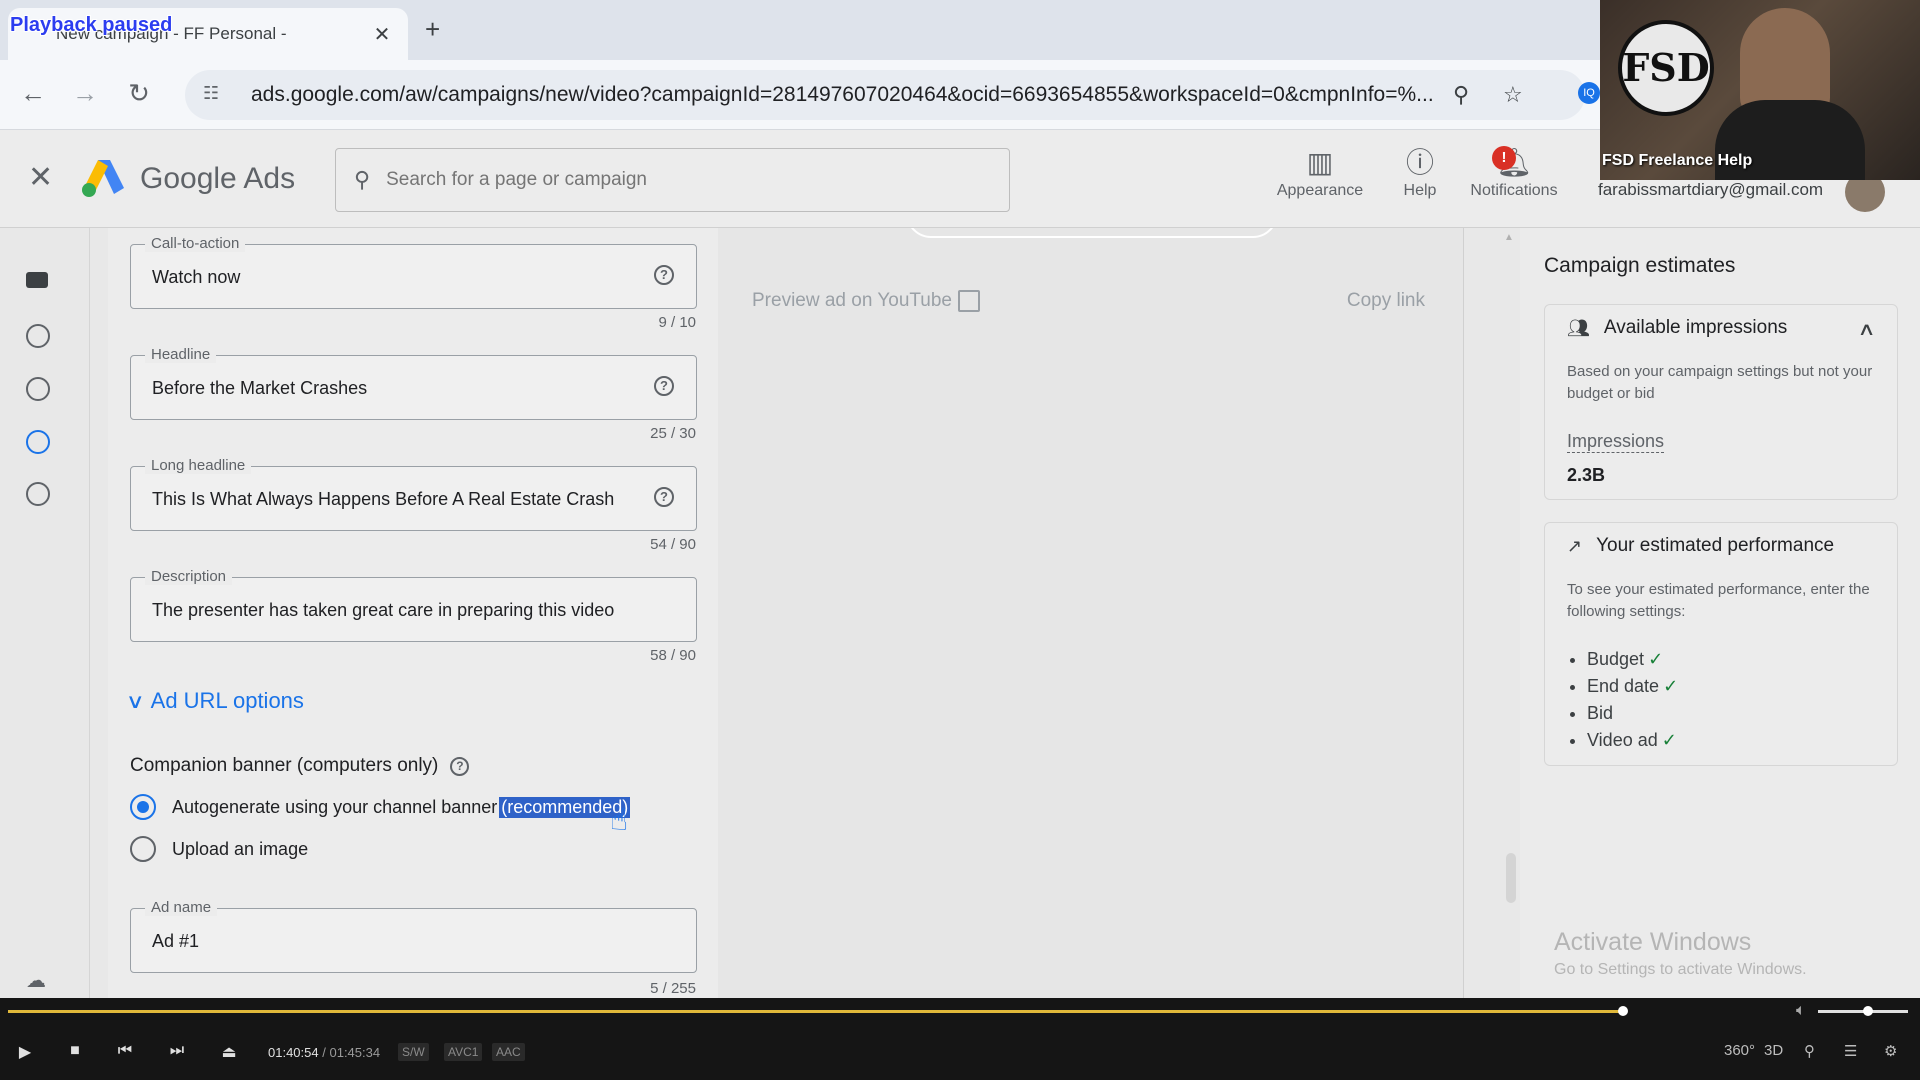 The image size is (1920, 1080). I want to click on notifications-button: 🔔︎! Notifications, so click(1514, 172).